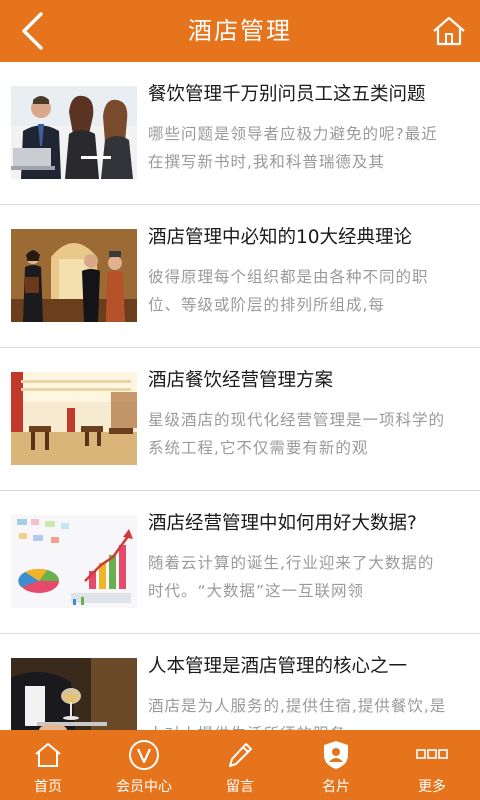 The width and height of the screenshot is (480, 800). I want to click on article-summary: 随着云计算的诞生,行业迎来了大数据的时代。“大数据”这一互联网领, so click(291, 577).